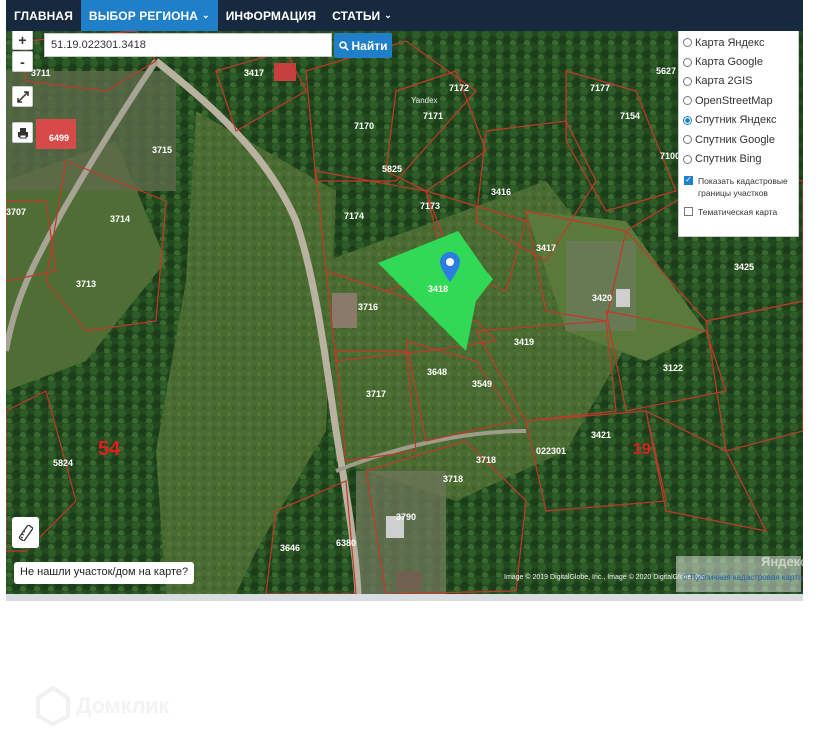  Describe the element at coordinates (149, 15) in the screenshot. I see `nav-region-select: ВЫБОР РЕГИОНА ⌄` at that location.